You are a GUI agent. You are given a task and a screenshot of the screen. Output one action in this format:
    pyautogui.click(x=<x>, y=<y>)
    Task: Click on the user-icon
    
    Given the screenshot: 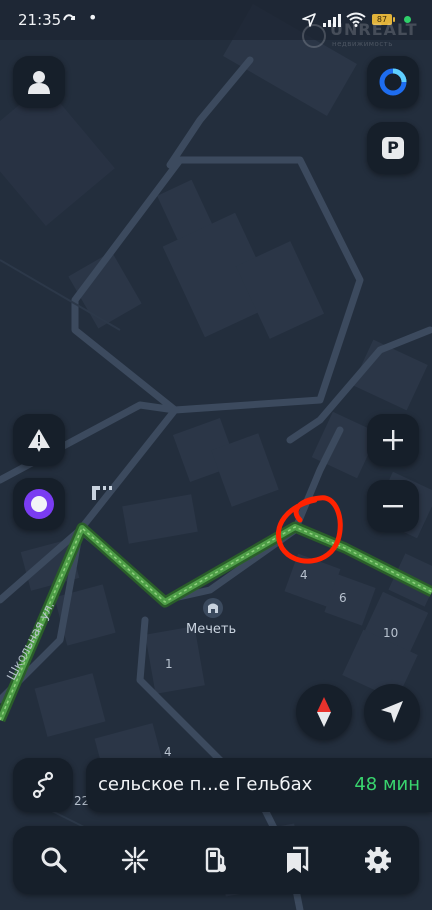 What is the action you would take?
    pyautogui.click(x=39, y=82)
    